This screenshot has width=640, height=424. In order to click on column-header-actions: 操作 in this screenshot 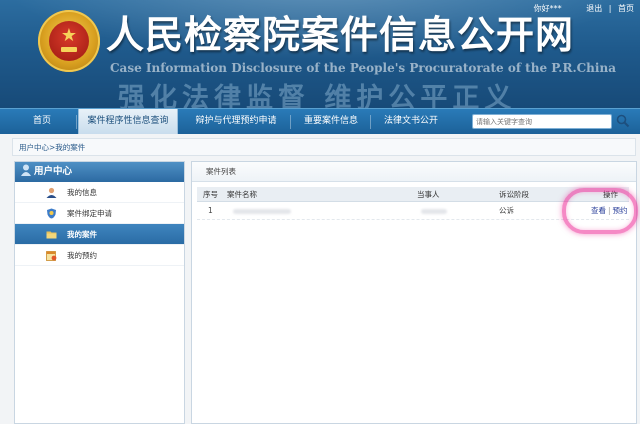, I will do `click(610, 194)`.